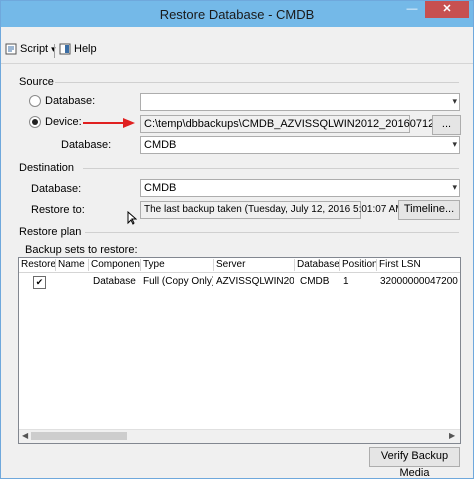  What do you see at coordinates (70, 101) in the screenshot?
I see `database-radio-label: Database:` at bounding box center [70, 101].